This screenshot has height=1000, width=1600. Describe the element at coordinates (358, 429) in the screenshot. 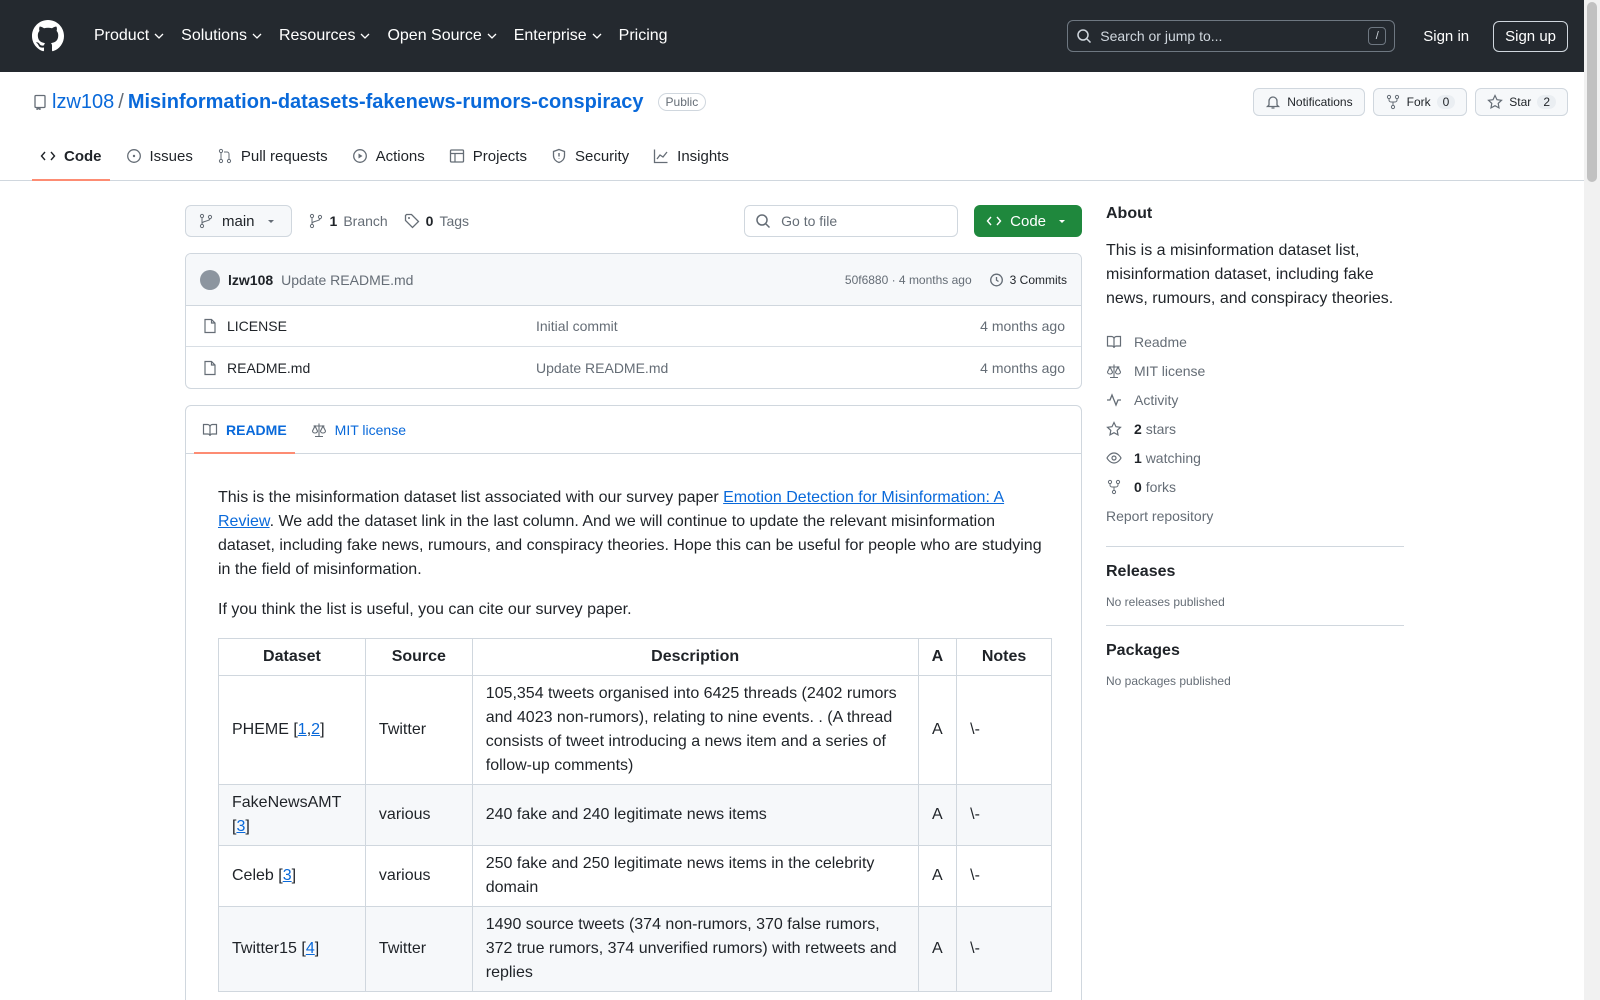

I see `tab-license: MIT license` at that location.